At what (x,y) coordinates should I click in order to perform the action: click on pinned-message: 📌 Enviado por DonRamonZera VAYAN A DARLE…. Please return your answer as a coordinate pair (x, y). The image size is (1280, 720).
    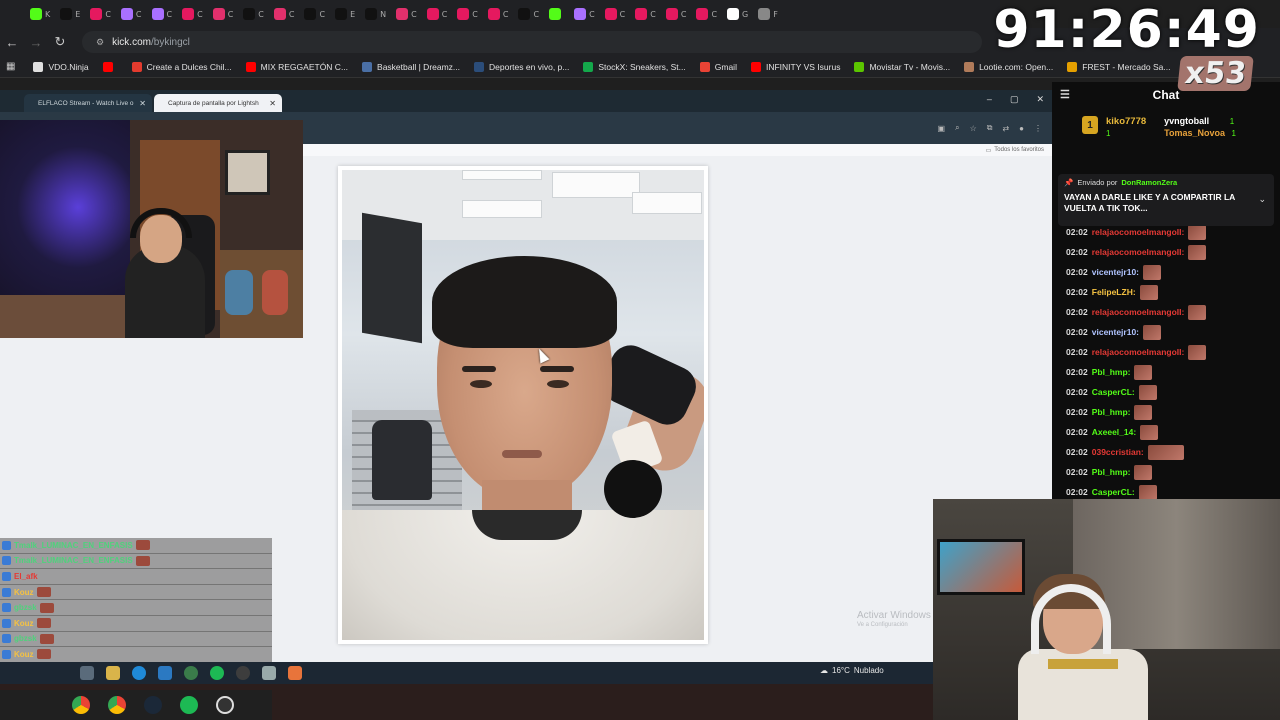
    Looking at the image, I should click on (1166, 200).